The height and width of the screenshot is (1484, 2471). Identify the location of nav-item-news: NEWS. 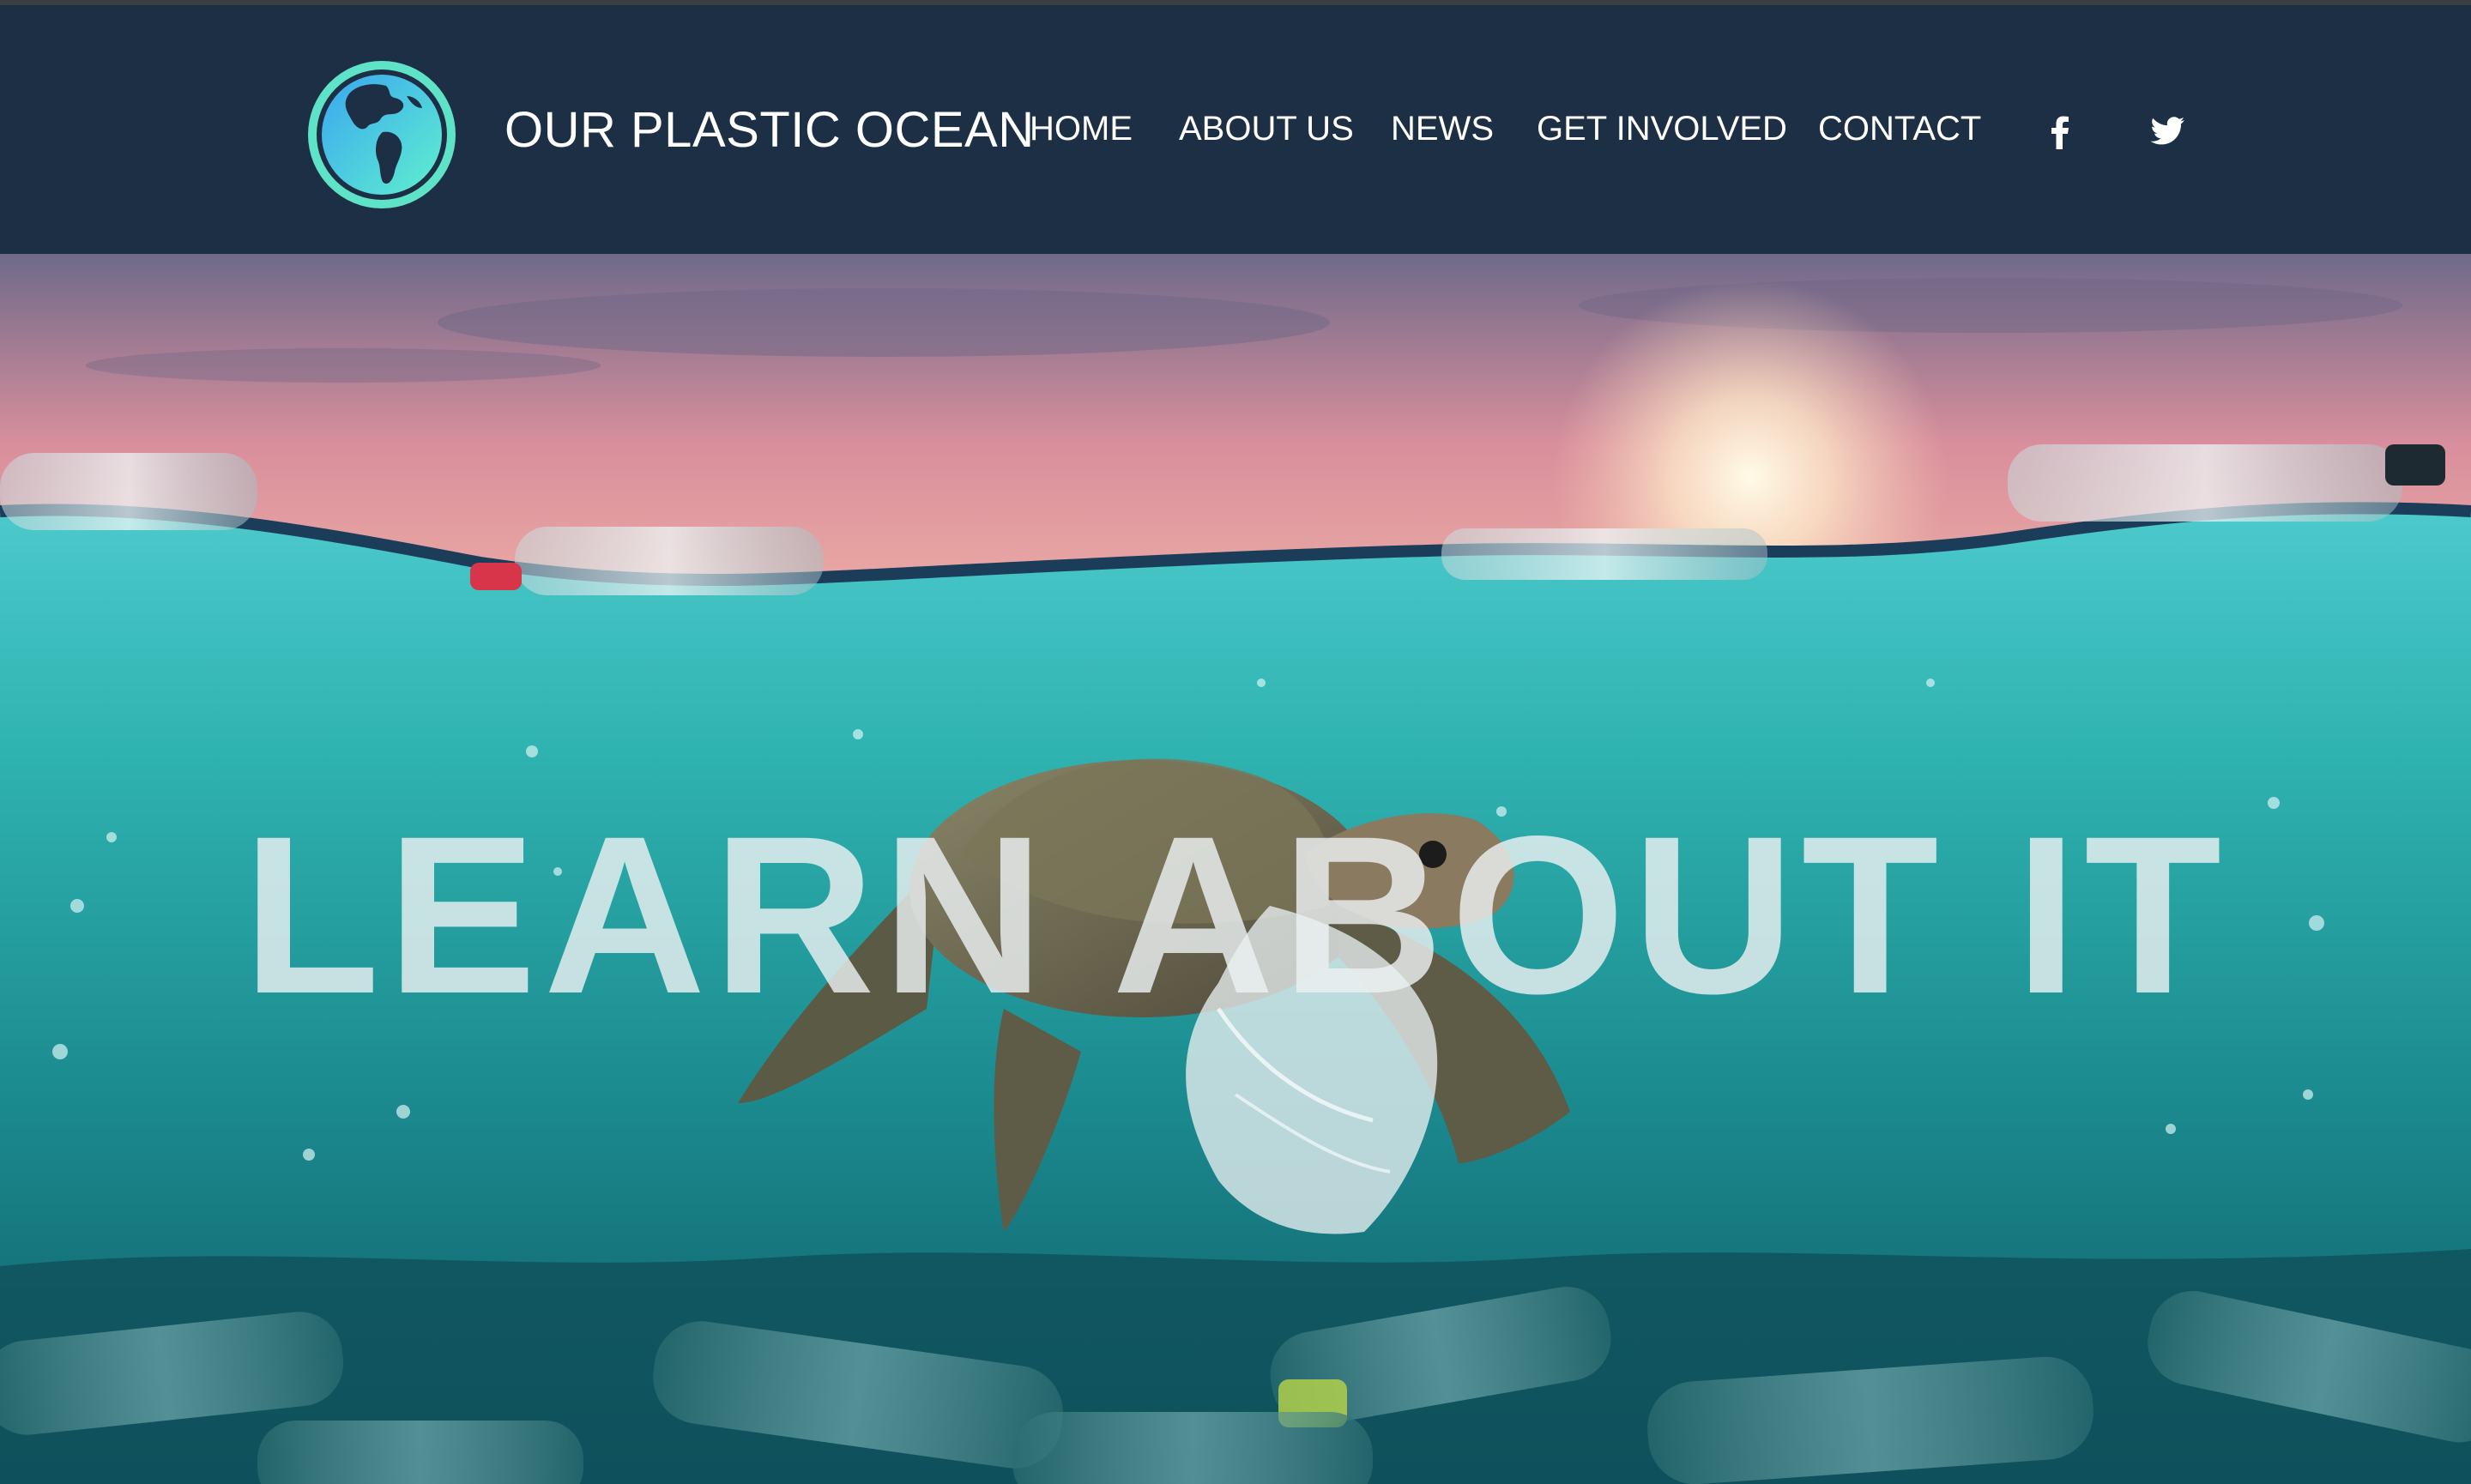
(1442, 129).